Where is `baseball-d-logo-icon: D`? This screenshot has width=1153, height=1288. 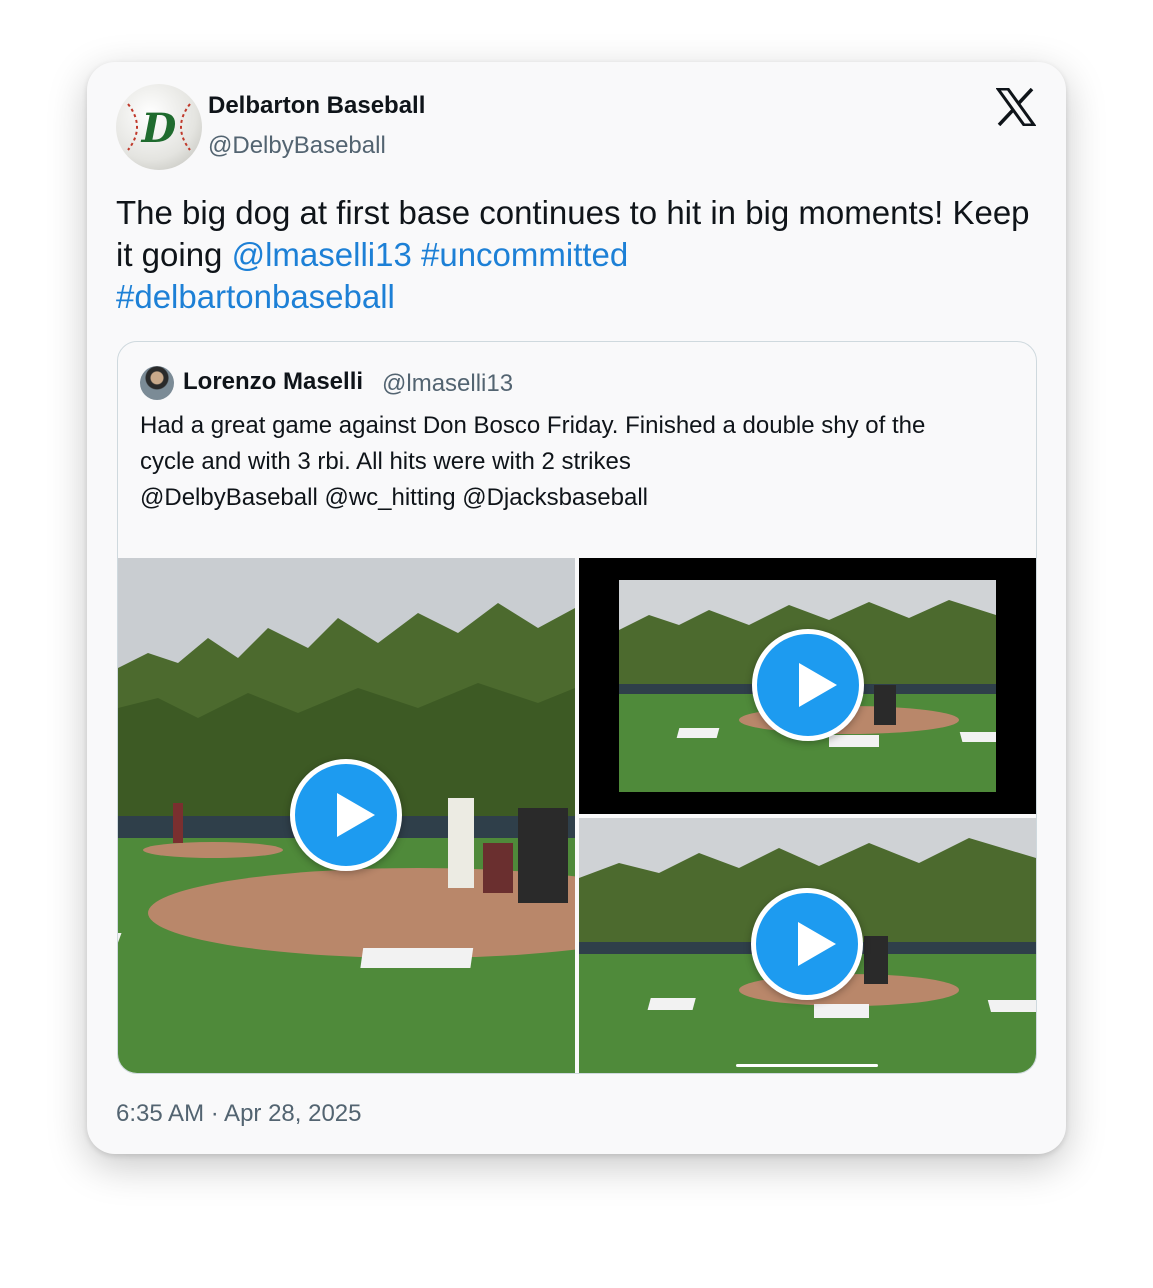
baseball-d-logo-icon: D is located at coordinates (159, 127).